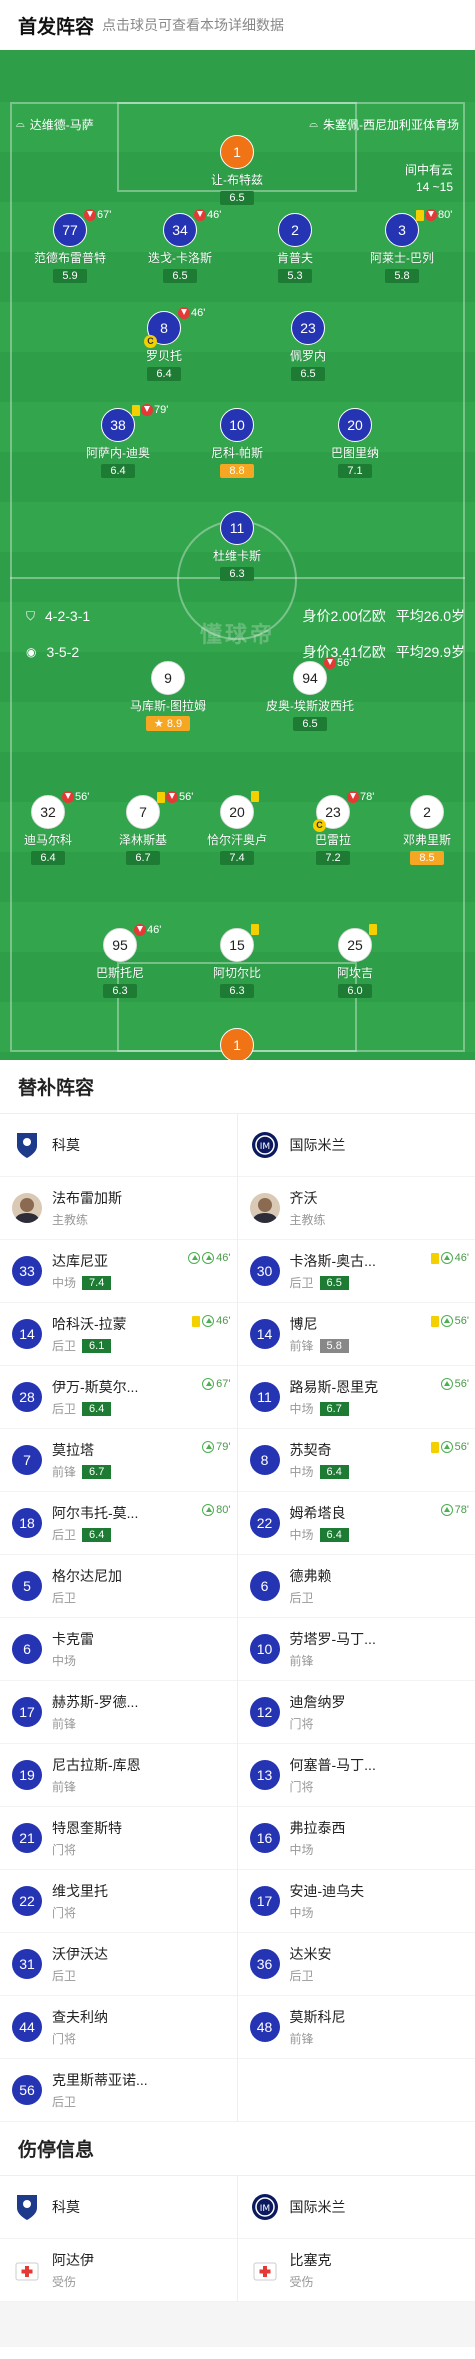  What do you see at coordinates (356, 2027) in the screenshot?
I see `sub-player-row: 48 莫斯科尼 前锋` at bounding box center [356, 2027].